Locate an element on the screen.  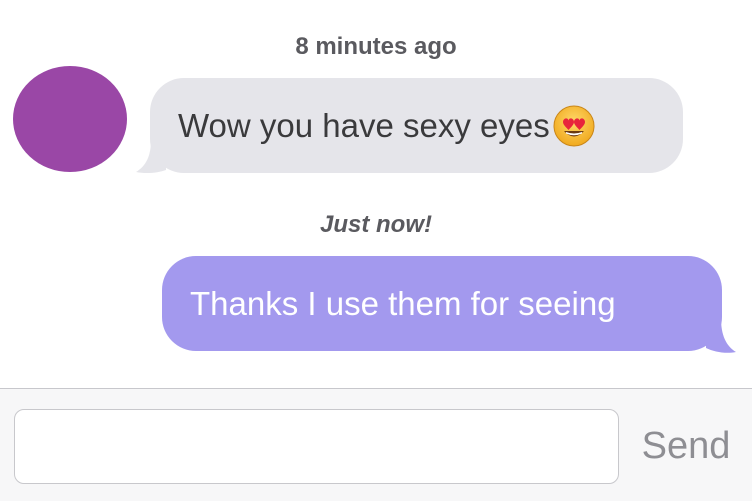
outgoing-message-bubble: Thanks I use them for seeing is located at coordinates (442, 303).